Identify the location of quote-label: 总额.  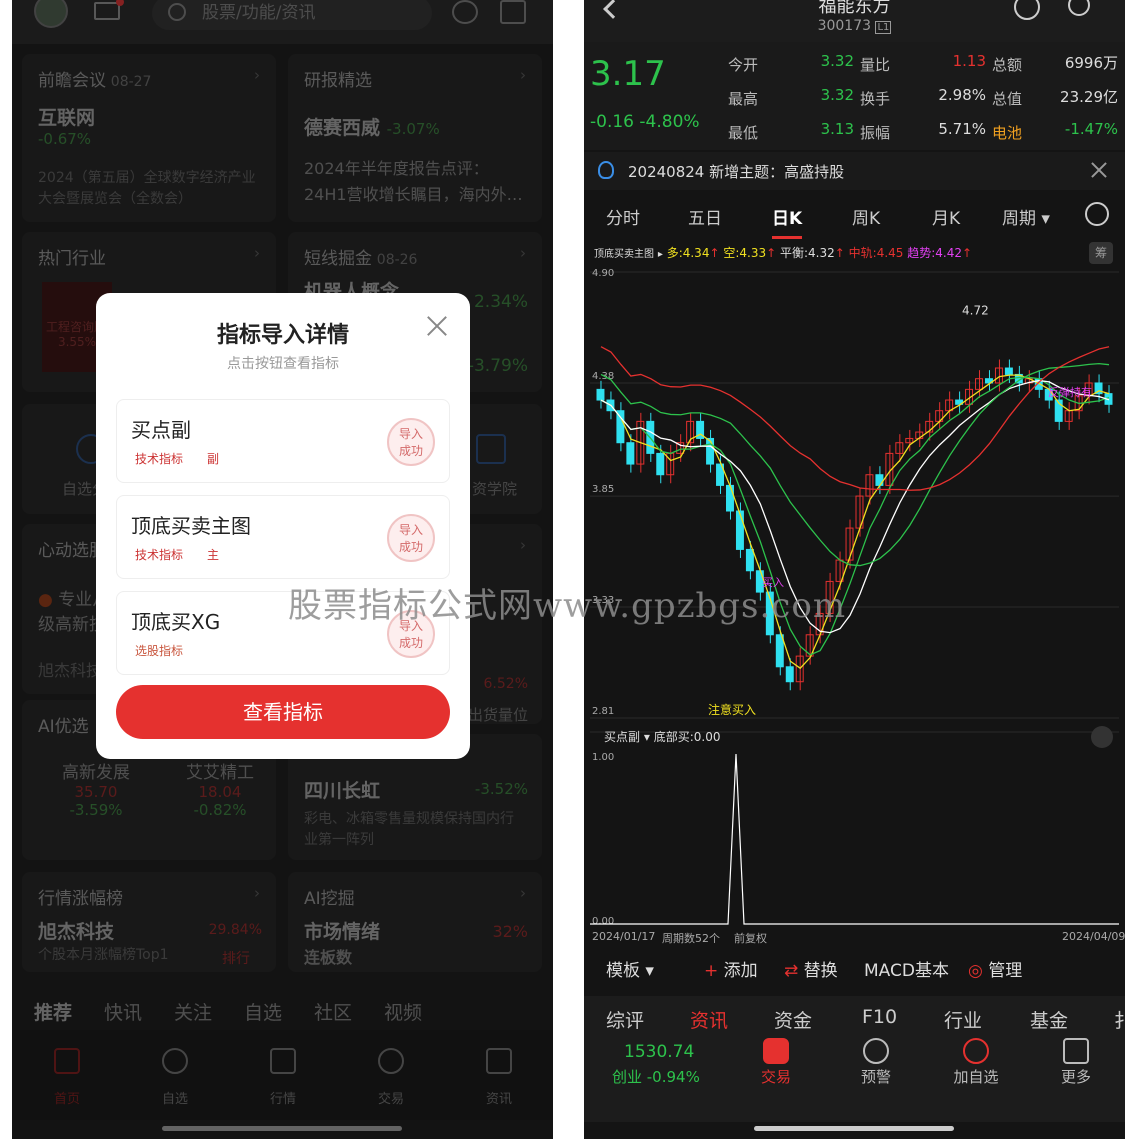
(1007, 65).